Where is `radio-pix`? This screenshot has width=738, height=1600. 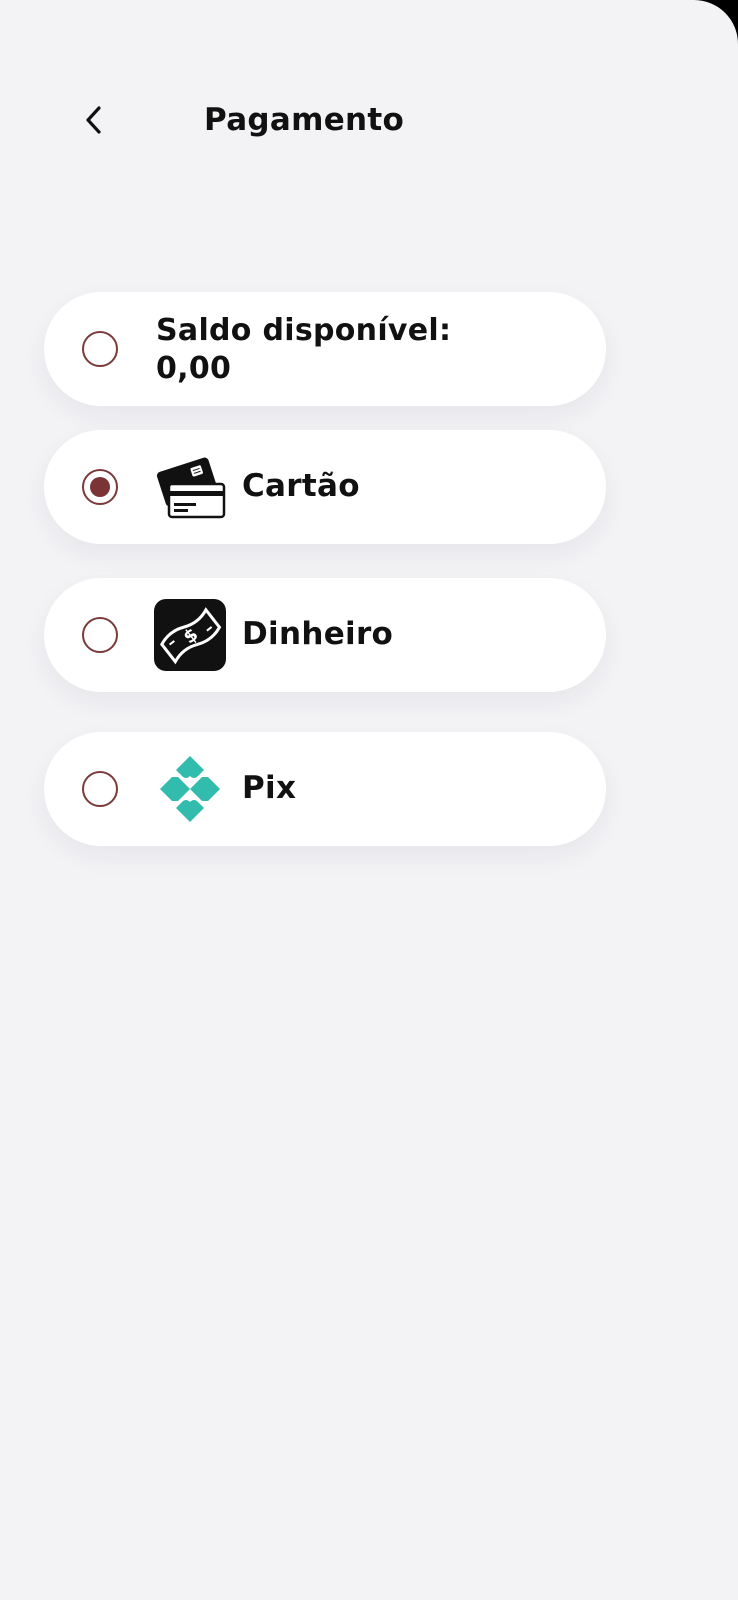 radio-pix is located at coordinates (100, 789).